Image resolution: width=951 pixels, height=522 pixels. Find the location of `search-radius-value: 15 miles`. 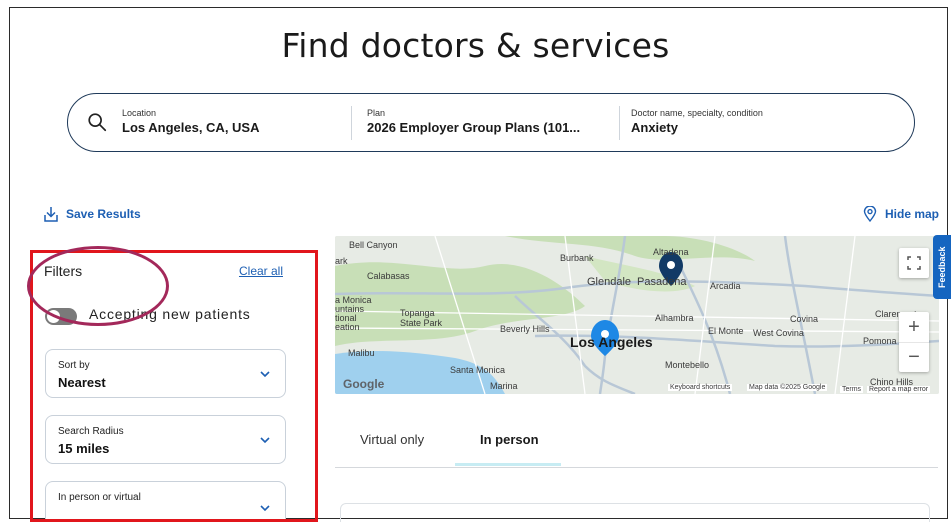

search-radius-value: 15 miles is located at coordinates (84, 448).